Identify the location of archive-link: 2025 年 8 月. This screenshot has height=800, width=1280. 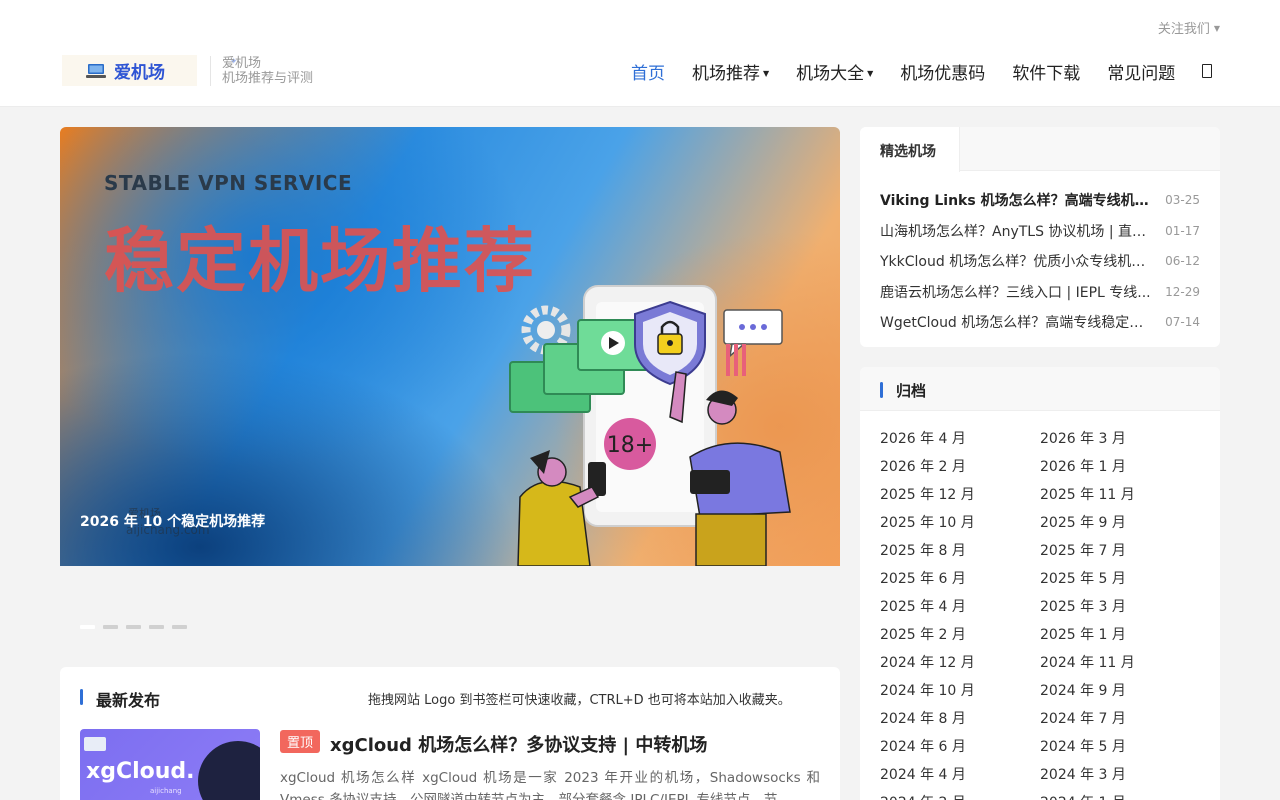
(960, 551).